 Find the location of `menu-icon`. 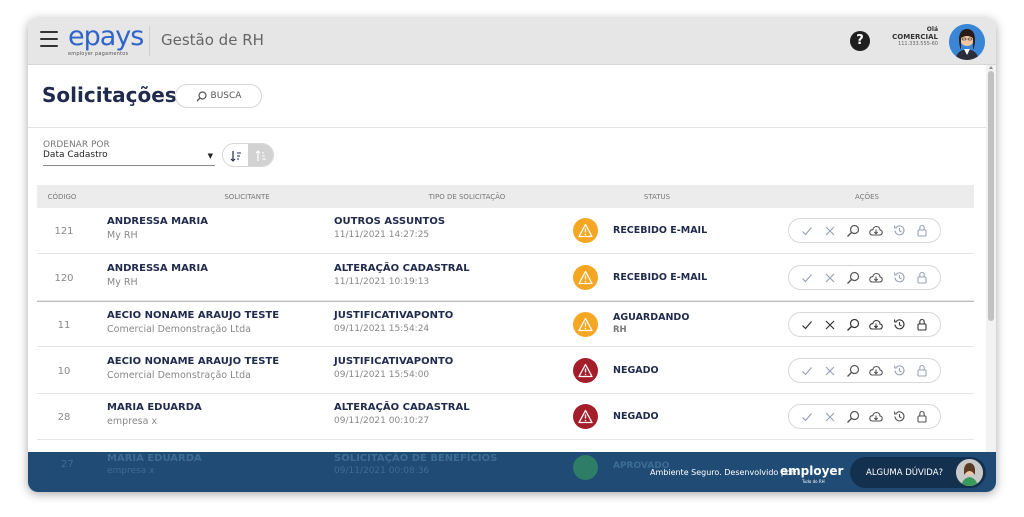

menu-icon is located at coordinates (49, 39).